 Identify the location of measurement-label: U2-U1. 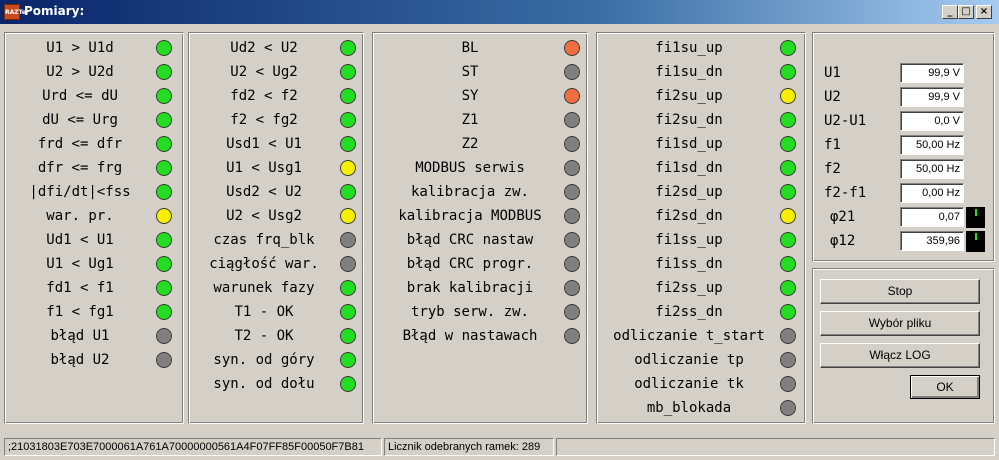
(845, 121).